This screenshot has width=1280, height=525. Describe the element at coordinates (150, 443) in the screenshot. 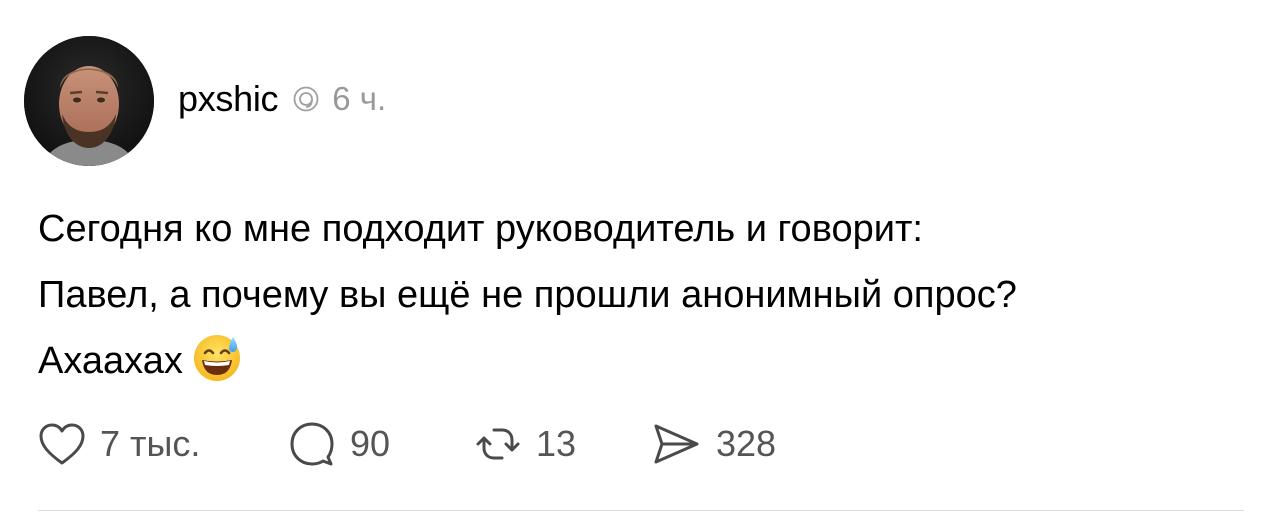

I see `like-count: 7 тыс.` at that location.